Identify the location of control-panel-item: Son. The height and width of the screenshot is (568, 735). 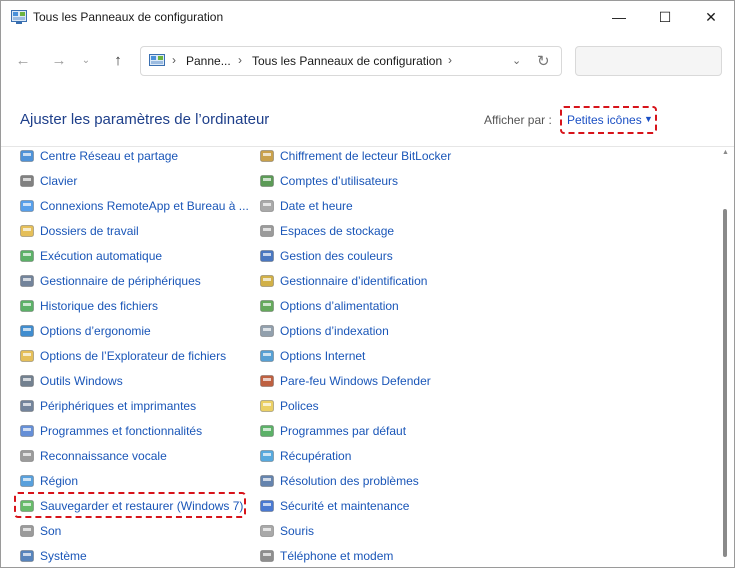
(40, 531).